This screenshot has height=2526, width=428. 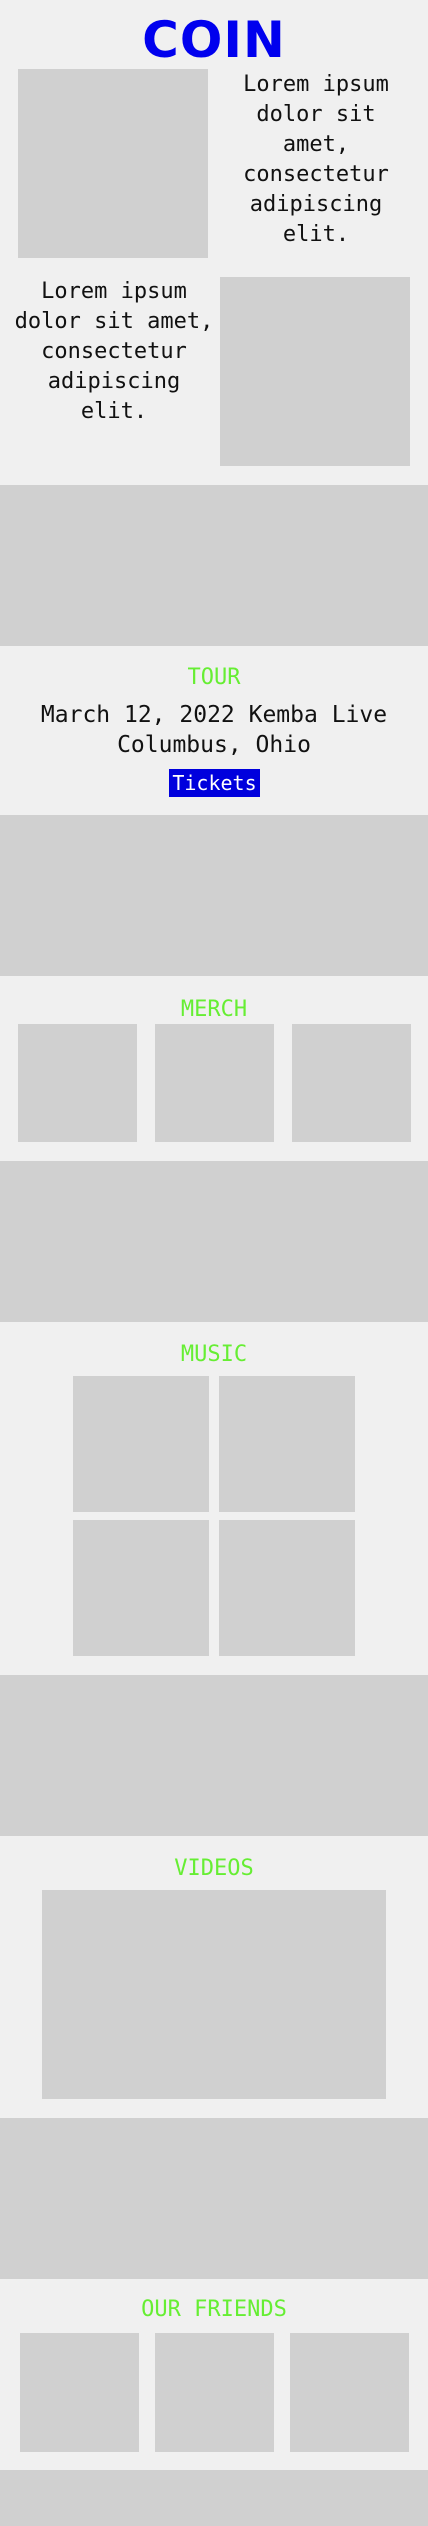 I want to click on tour-title: TOUR, so click(x=214, y=677).